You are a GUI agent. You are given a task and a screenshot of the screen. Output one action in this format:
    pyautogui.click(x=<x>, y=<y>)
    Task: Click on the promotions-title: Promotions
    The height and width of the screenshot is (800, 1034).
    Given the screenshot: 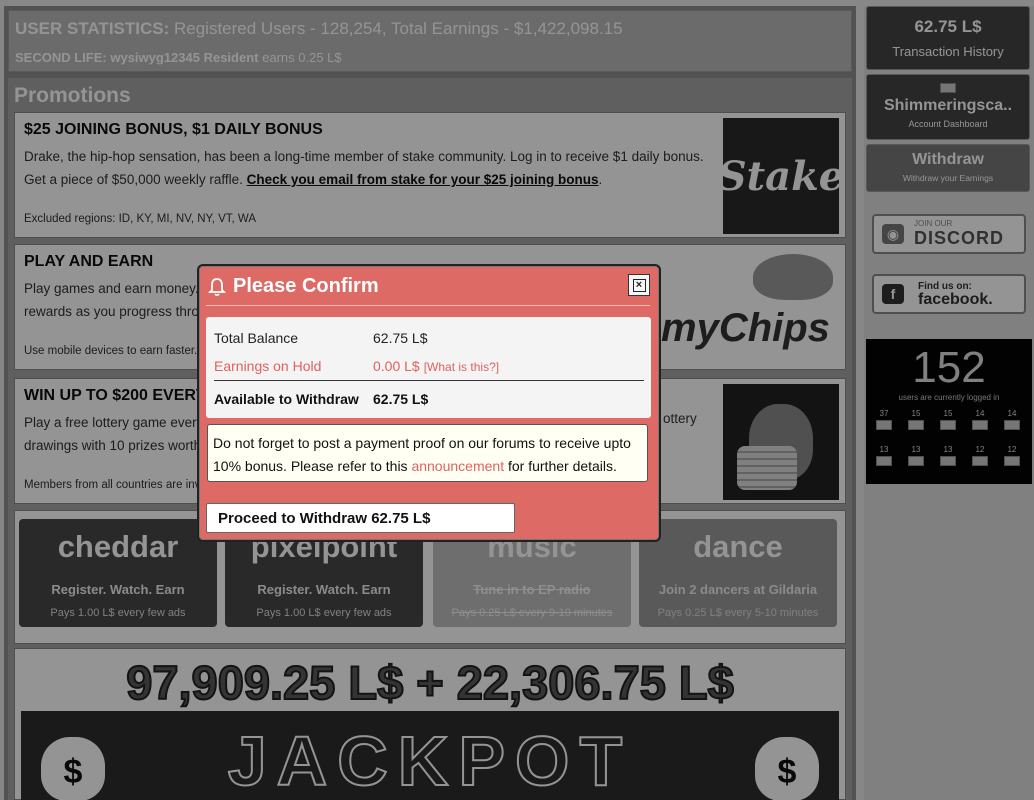 What is the action you would take?
    pyautogui.click(x=72, y=95)
    